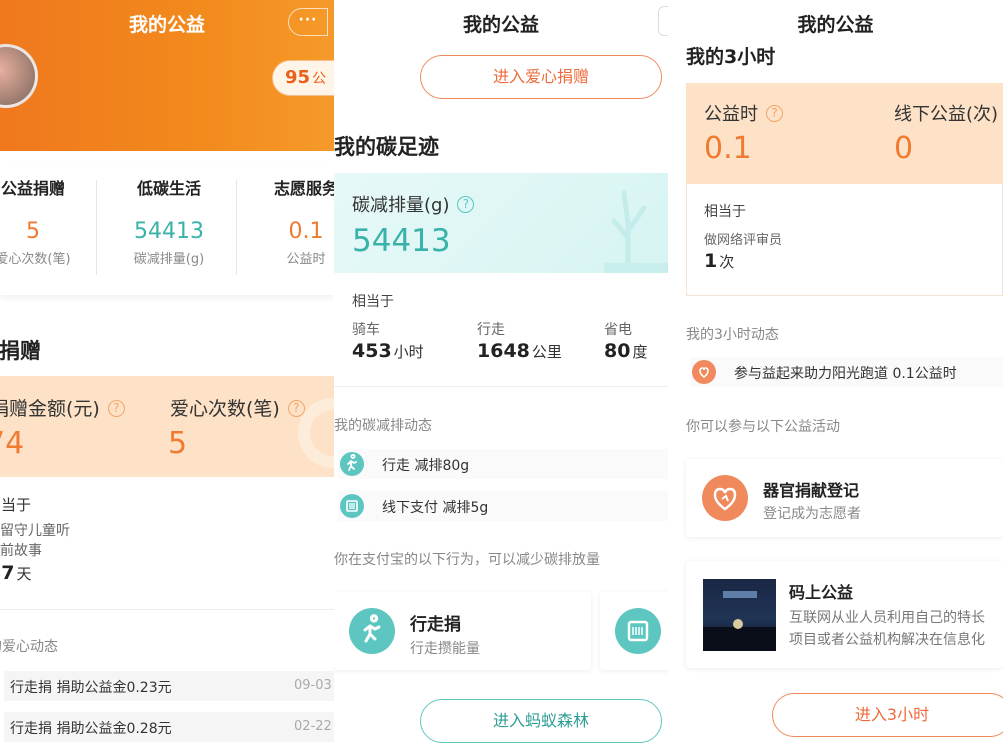 The height and width of the screenshot is (752, 1003). What do you see at coordinates (887, 640) in the screenshot?
I see `card-desc-line2: 项目或者公益机构解决在信息化` at bounding box center [887, 640].